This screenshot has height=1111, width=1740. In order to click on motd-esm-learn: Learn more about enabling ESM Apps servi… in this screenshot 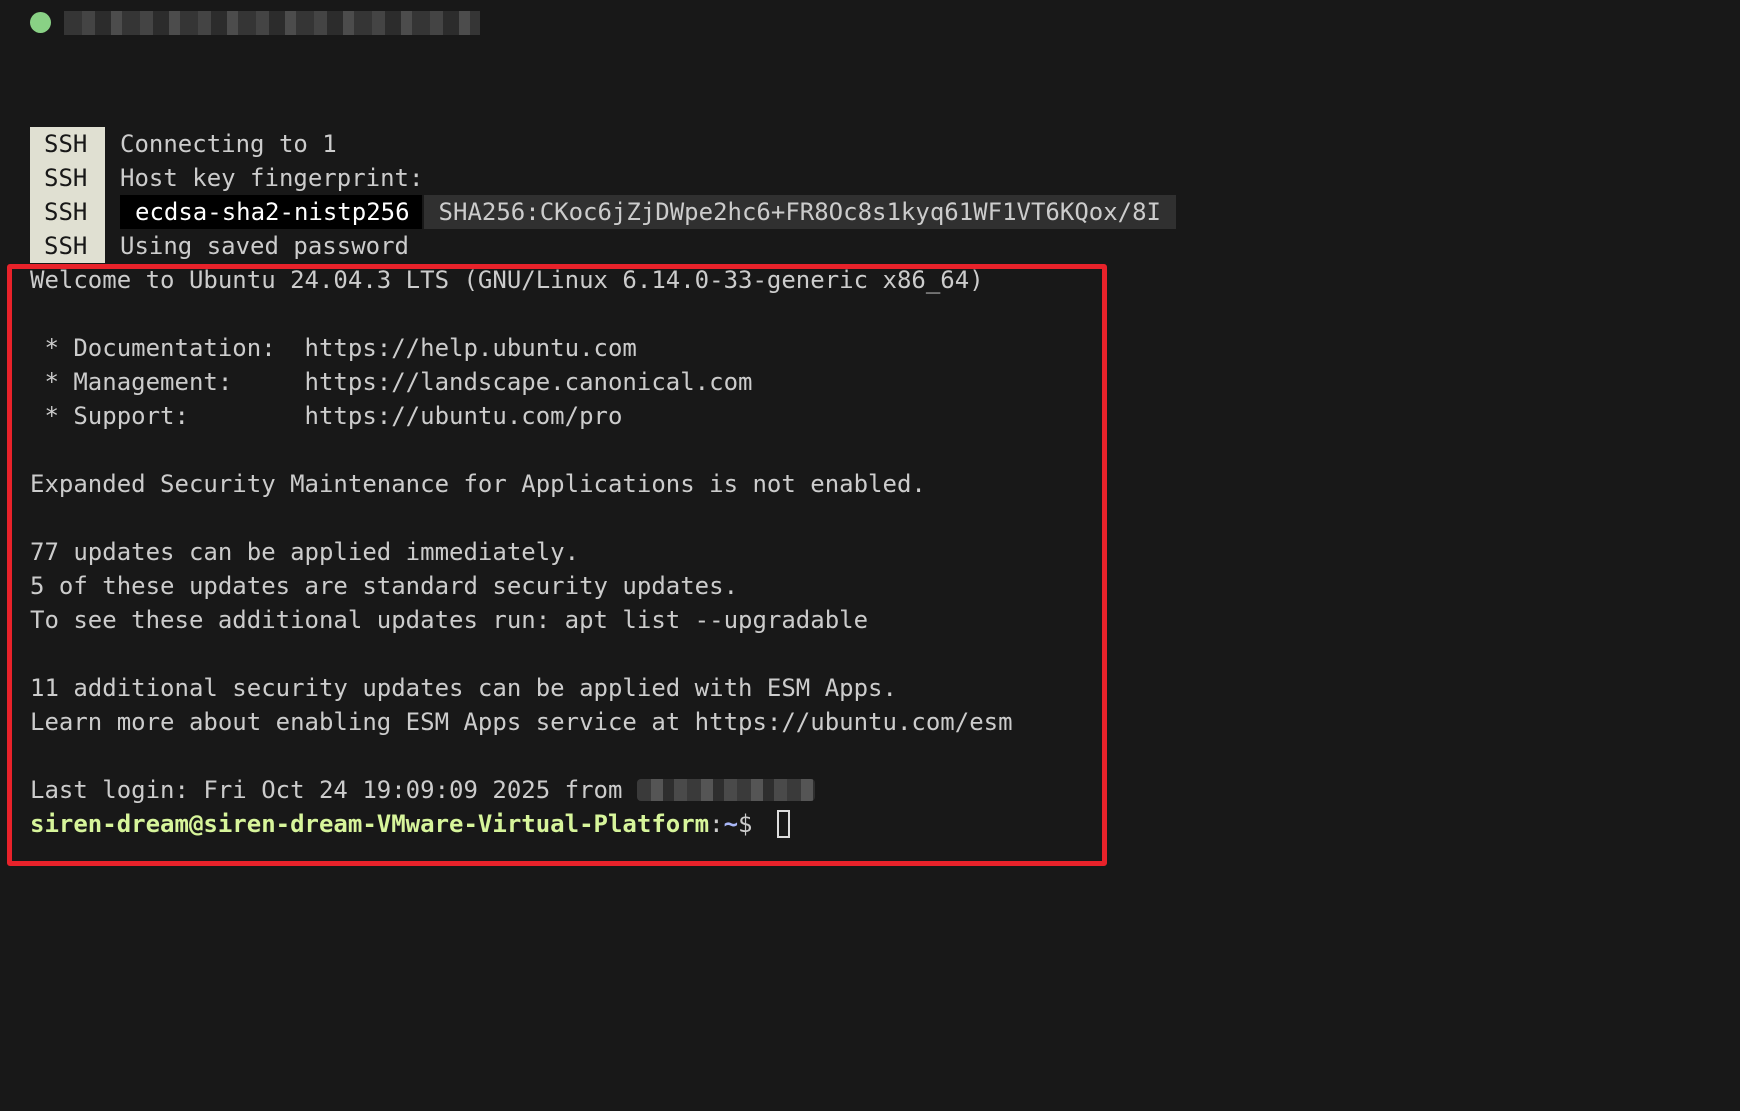, I will do `click(521, 722)`.